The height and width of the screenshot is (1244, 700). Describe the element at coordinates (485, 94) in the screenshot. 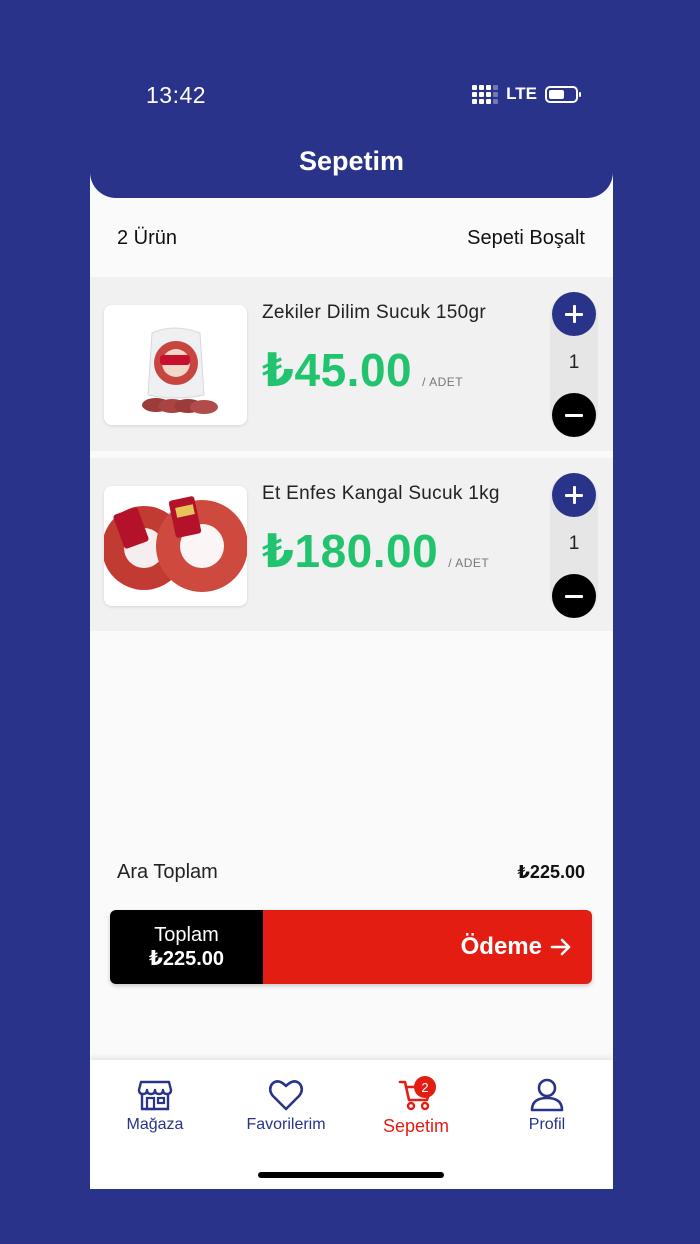

I see `signal-icon` at that location.